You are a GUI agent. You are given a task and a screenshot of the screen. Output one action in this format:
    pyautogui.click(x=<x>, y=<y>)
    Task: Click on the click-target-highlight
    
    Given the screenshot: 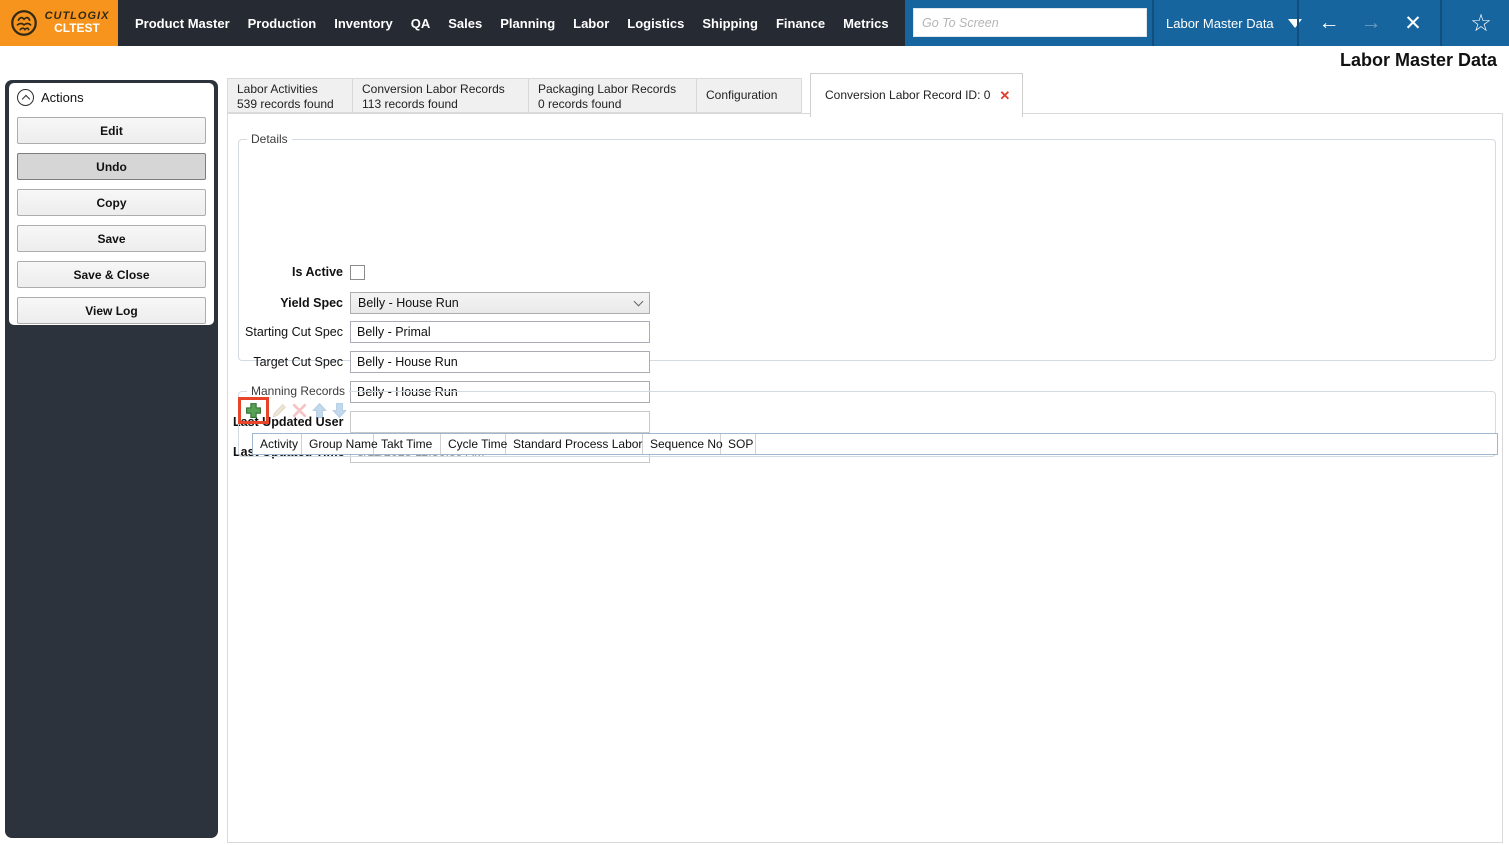 What is the action you would take?
    pyautogui.click(x=253, y=410)
    